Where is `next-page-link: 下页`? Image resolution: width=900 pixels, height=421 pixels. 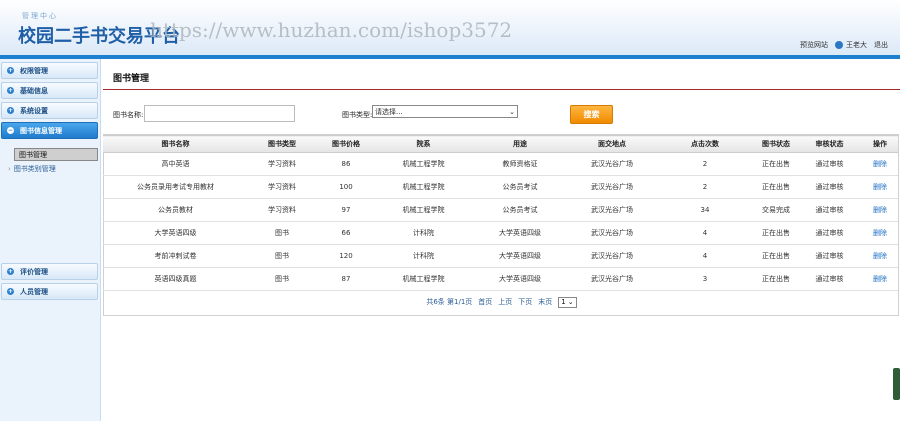 next-page-link: 下页 is located at coordinates (525, 302).